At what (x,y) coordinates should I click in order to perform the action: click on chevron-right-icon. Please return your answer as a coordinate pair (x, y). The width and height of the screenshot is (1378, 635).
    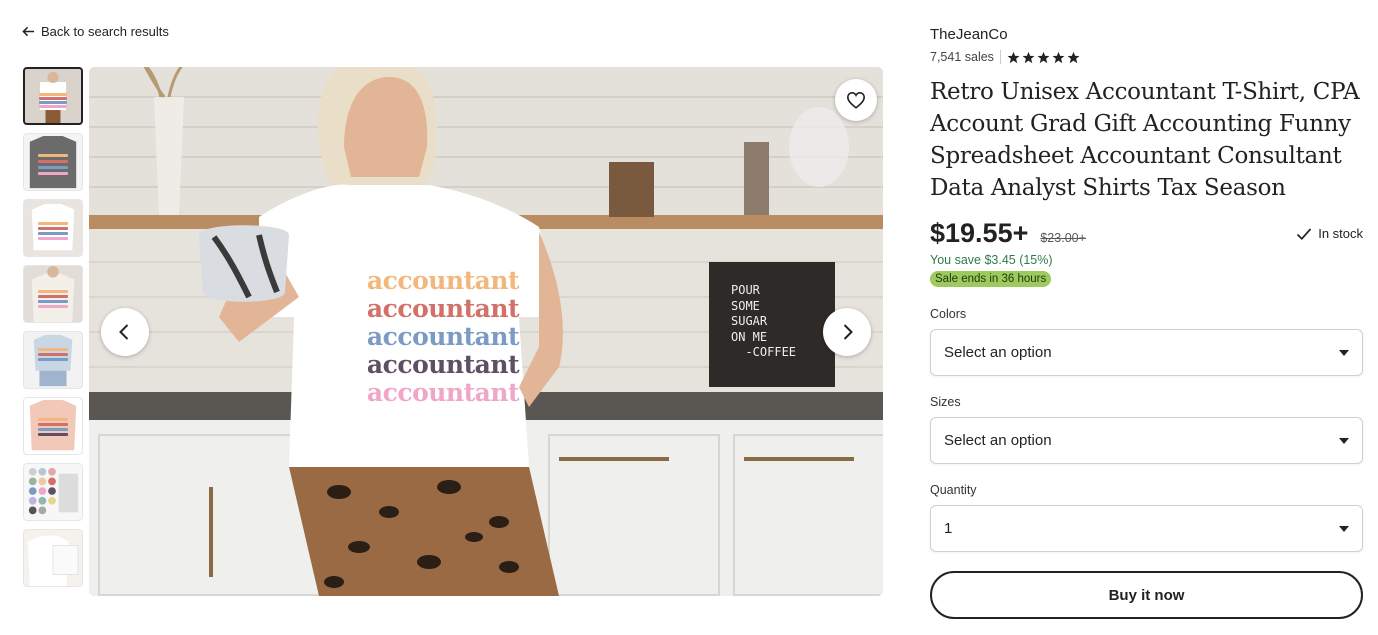
    Looking at the image, I should click on (848, 332).